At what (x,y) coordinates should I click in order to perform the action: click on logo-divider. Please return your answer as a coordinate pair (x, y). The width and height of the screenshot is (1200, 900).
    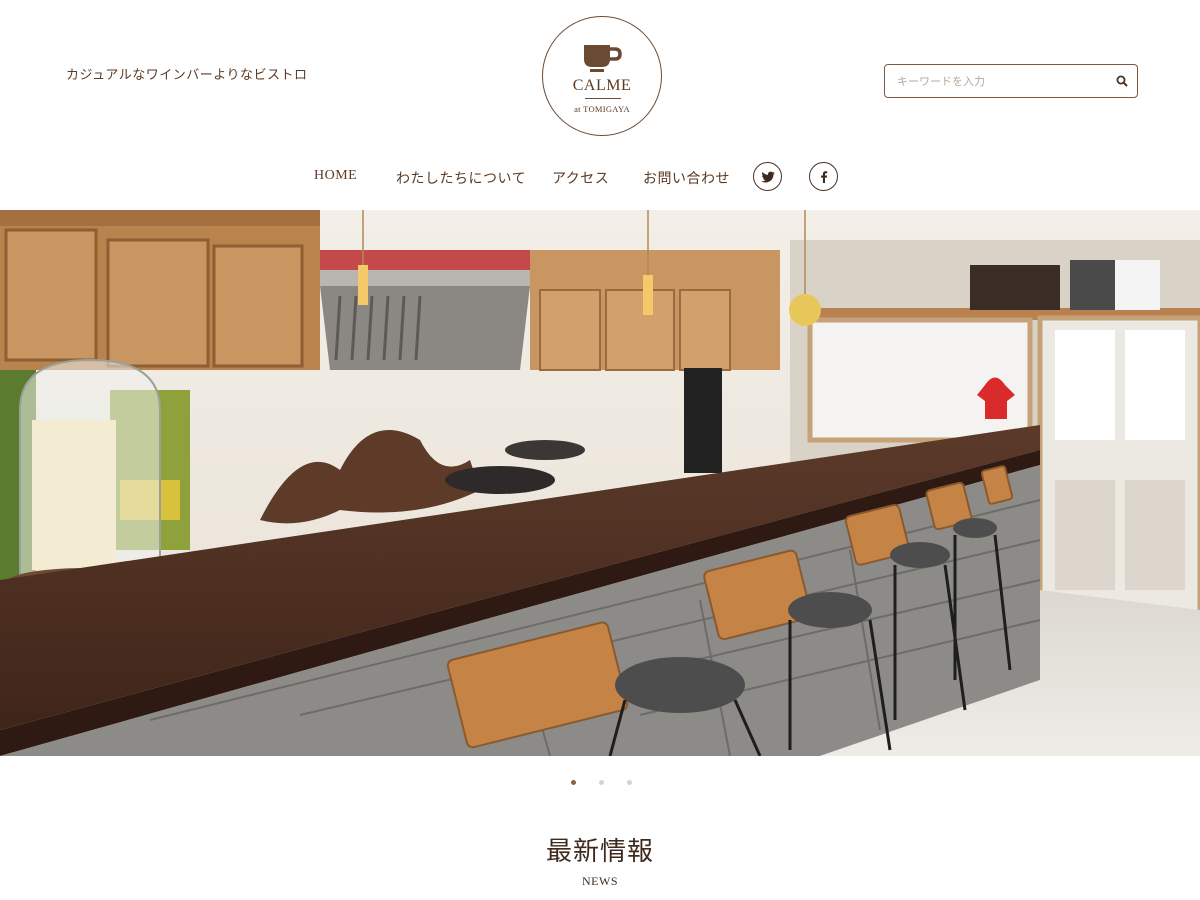
    Looking at the image, I should click on (603, 98).